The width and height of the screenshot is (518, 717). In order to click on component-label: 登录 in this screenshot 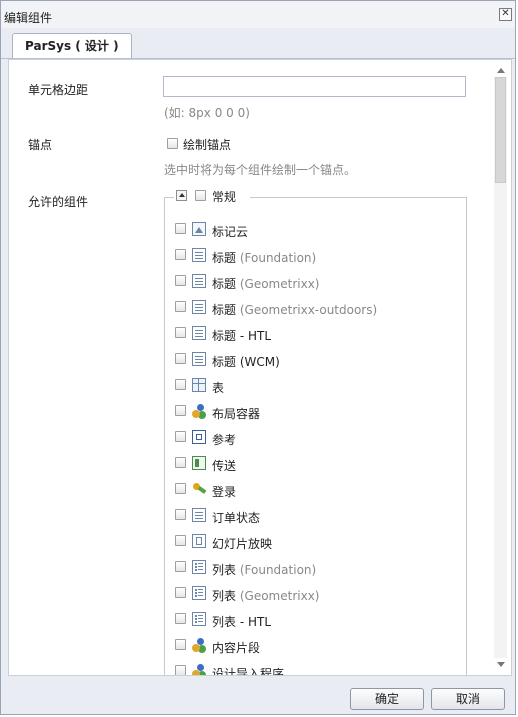, I will do `click(224, 491)`.